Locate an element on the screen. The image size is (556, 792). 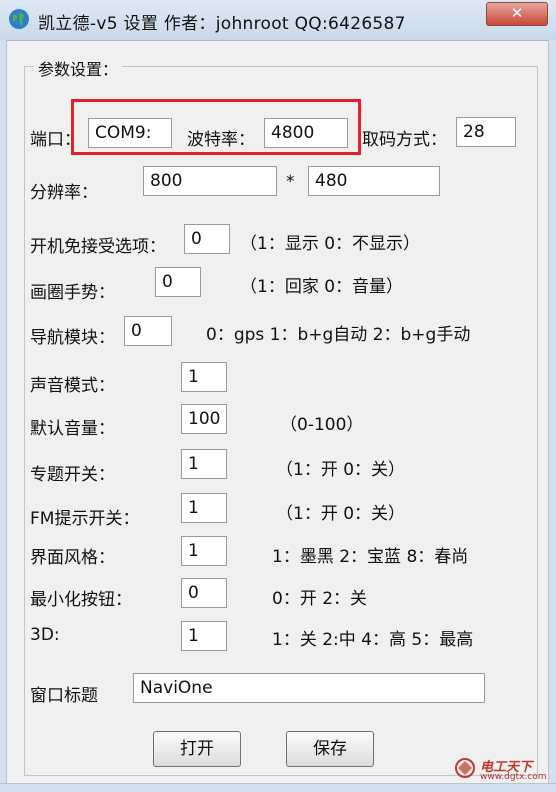
boot-option-hint: （1：显示 0：不显示） is located at coordinates (330, 244).